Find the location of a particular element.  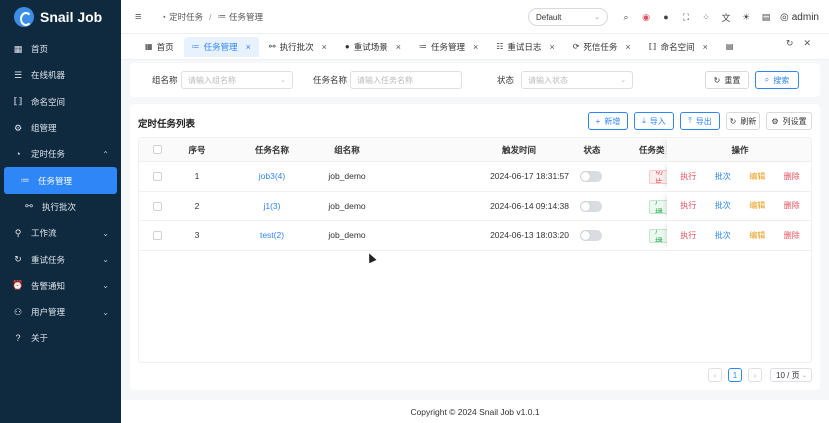

select-all-checkbox is located at coordinates (157, 149).